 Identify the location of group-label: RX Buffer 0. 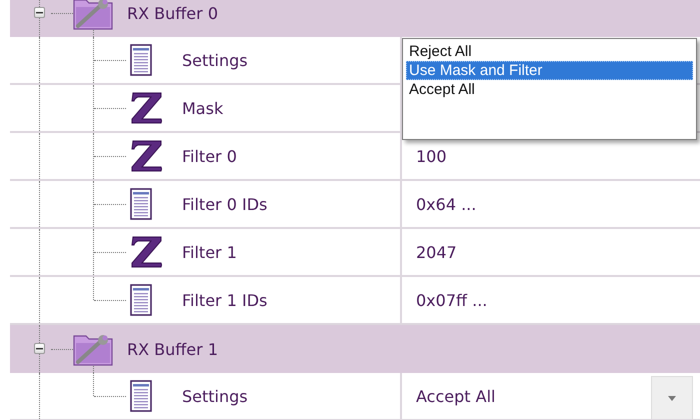
(172, 13).